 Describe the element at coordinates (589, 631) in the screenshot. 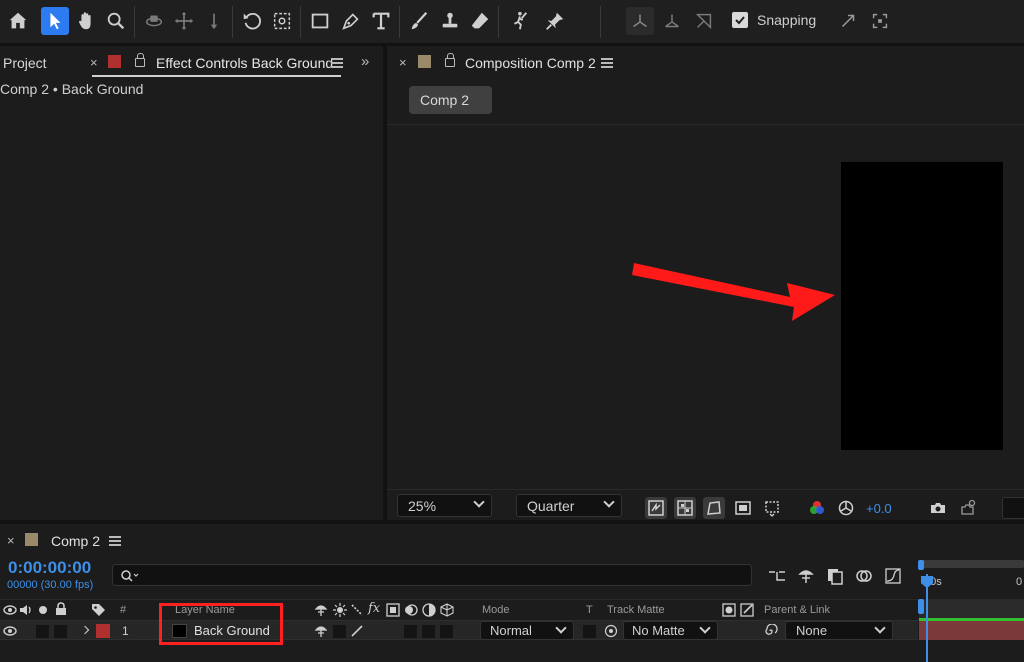

I see `preserve-transparency-switch` at that location.